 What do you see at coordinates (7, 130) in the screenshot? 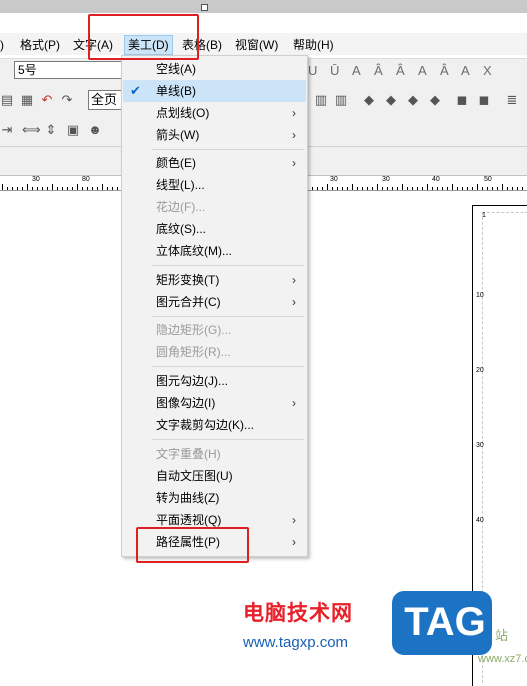
I see `indent-icon: ⇥` at bounding box center [7, 130].